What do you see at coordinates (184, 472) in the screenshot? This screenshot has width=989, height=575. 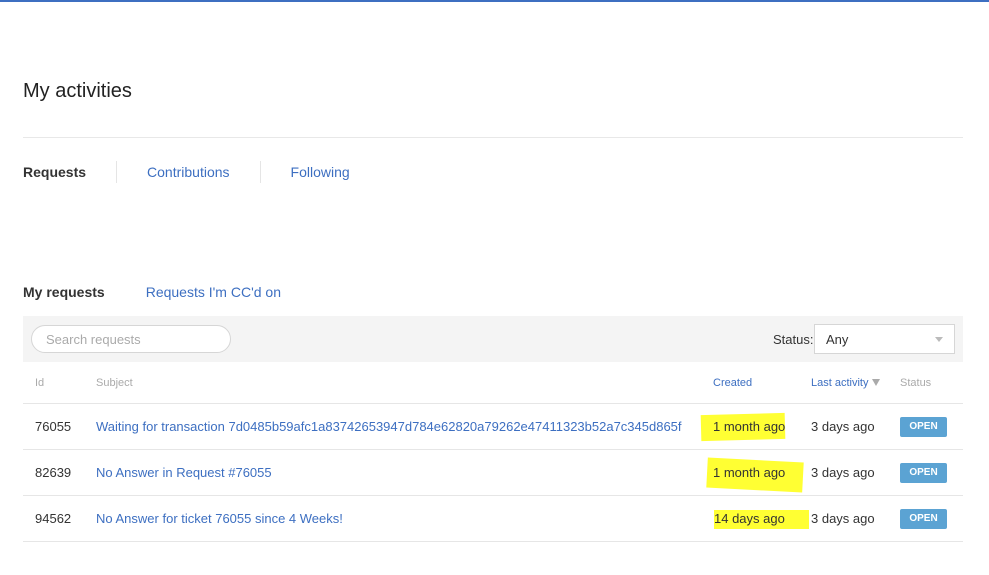 I see `request-subject-link: No Answer in Request #76055` at bounding box center [184, 472].